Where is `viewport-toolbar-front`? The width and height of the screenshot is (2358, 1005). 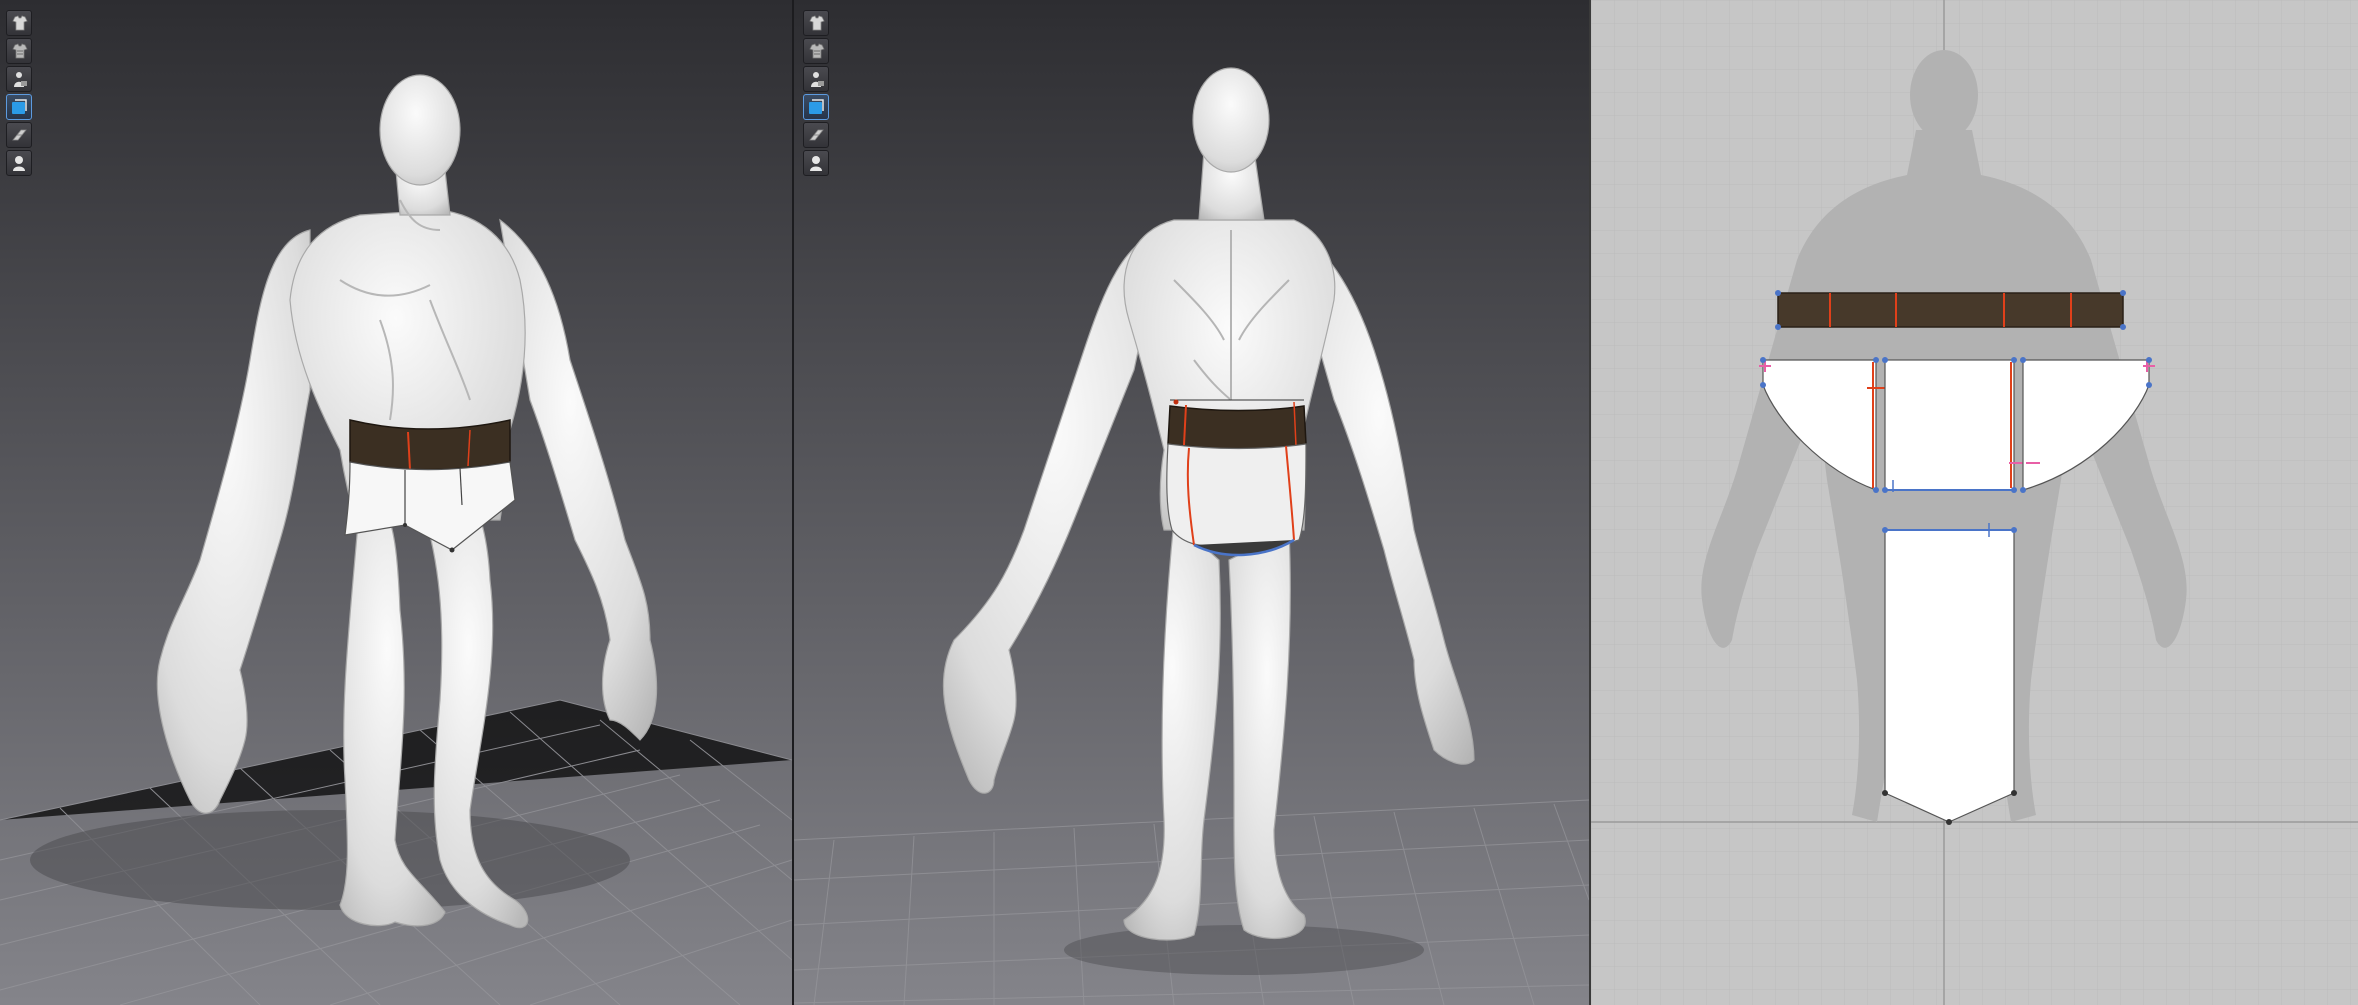 viewport-toolbar-front is located at coordinates (20, 93).